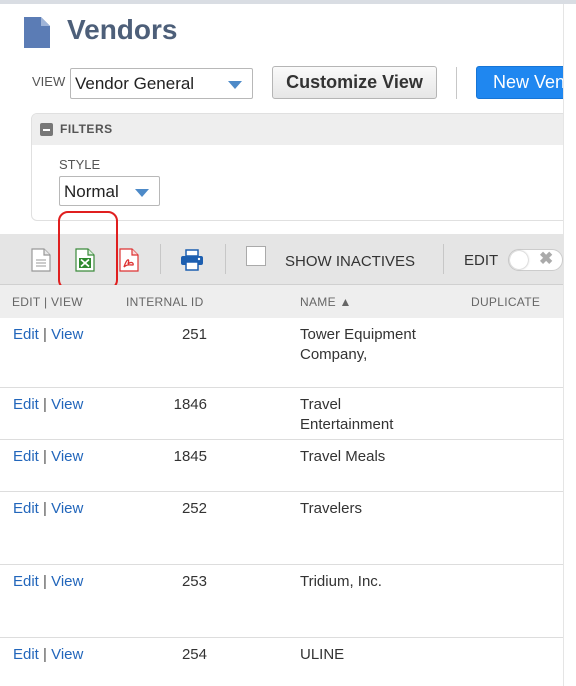  I want to click on column-header-duplicate: DUPLICATE, so click(505, 302).